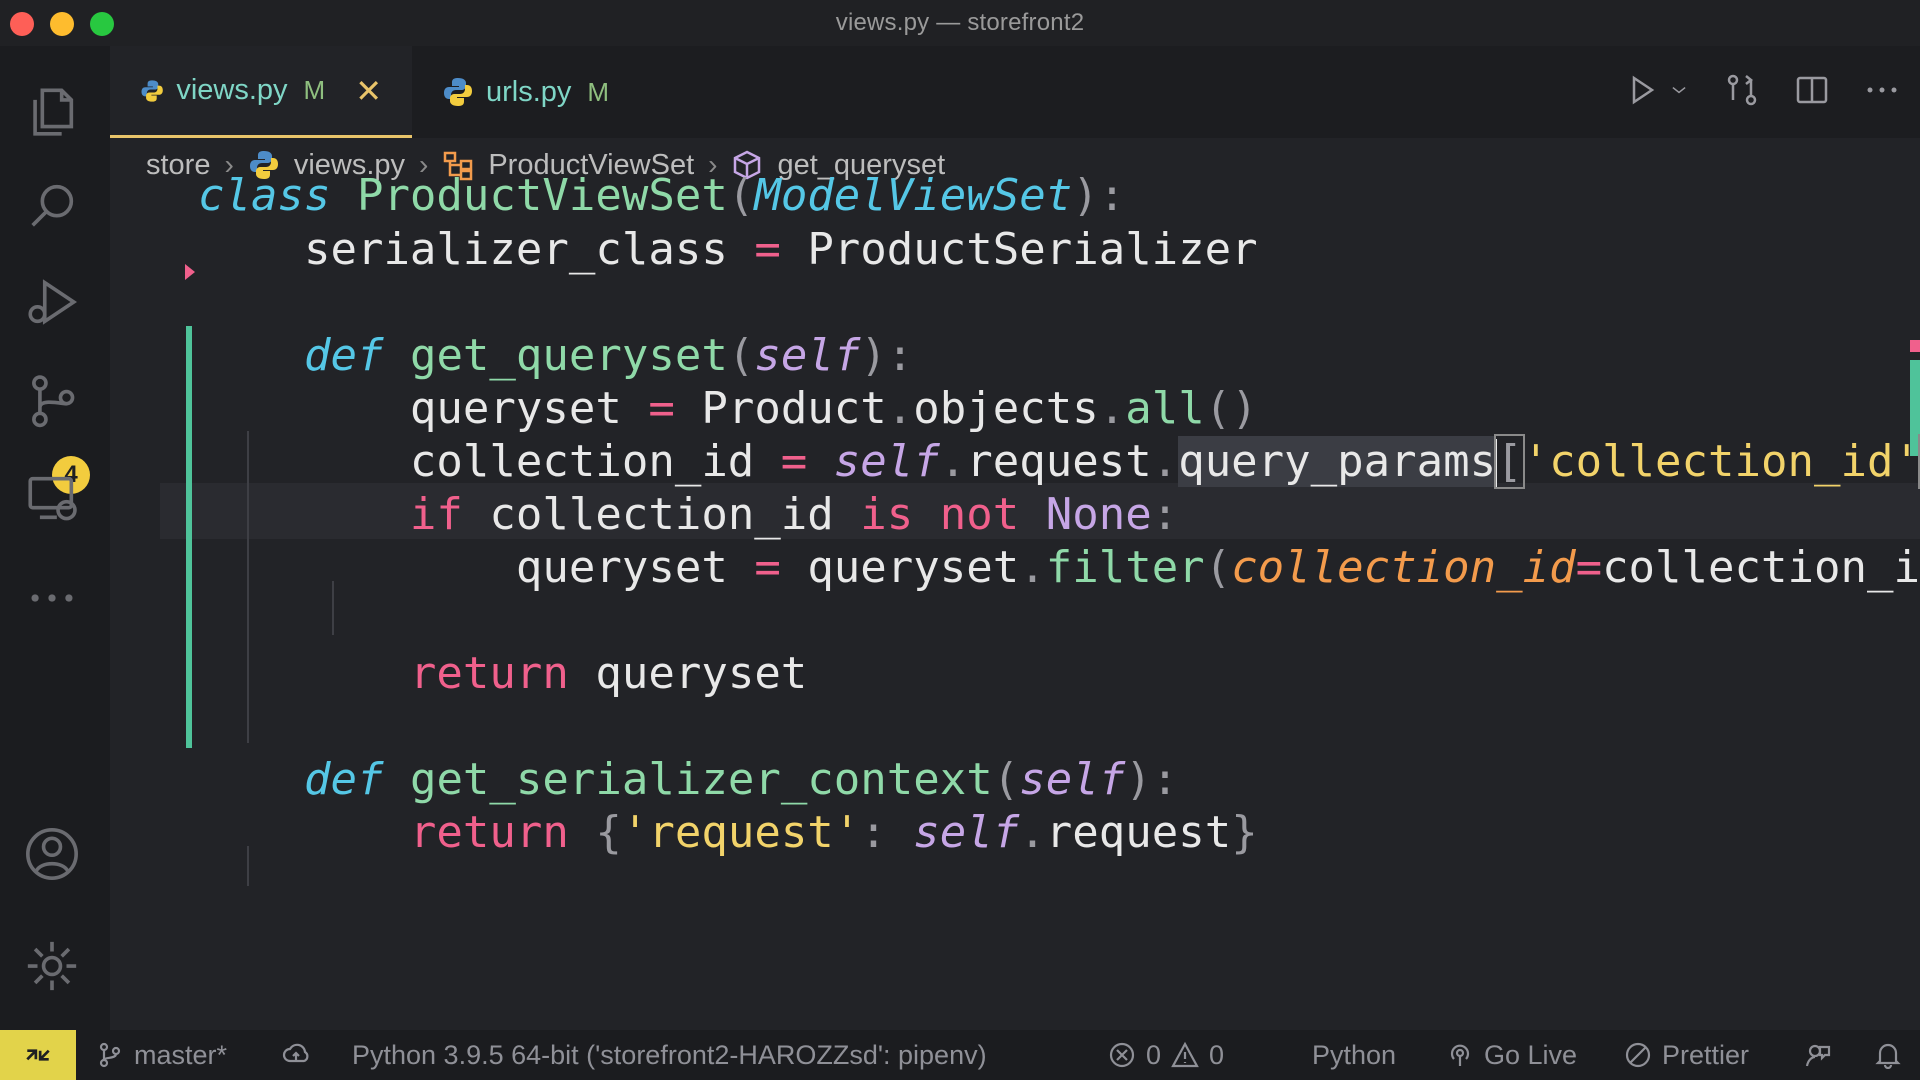 This screenshot has height=1080, width=1920. I want to click on remote-icon, so click(38, 1055).